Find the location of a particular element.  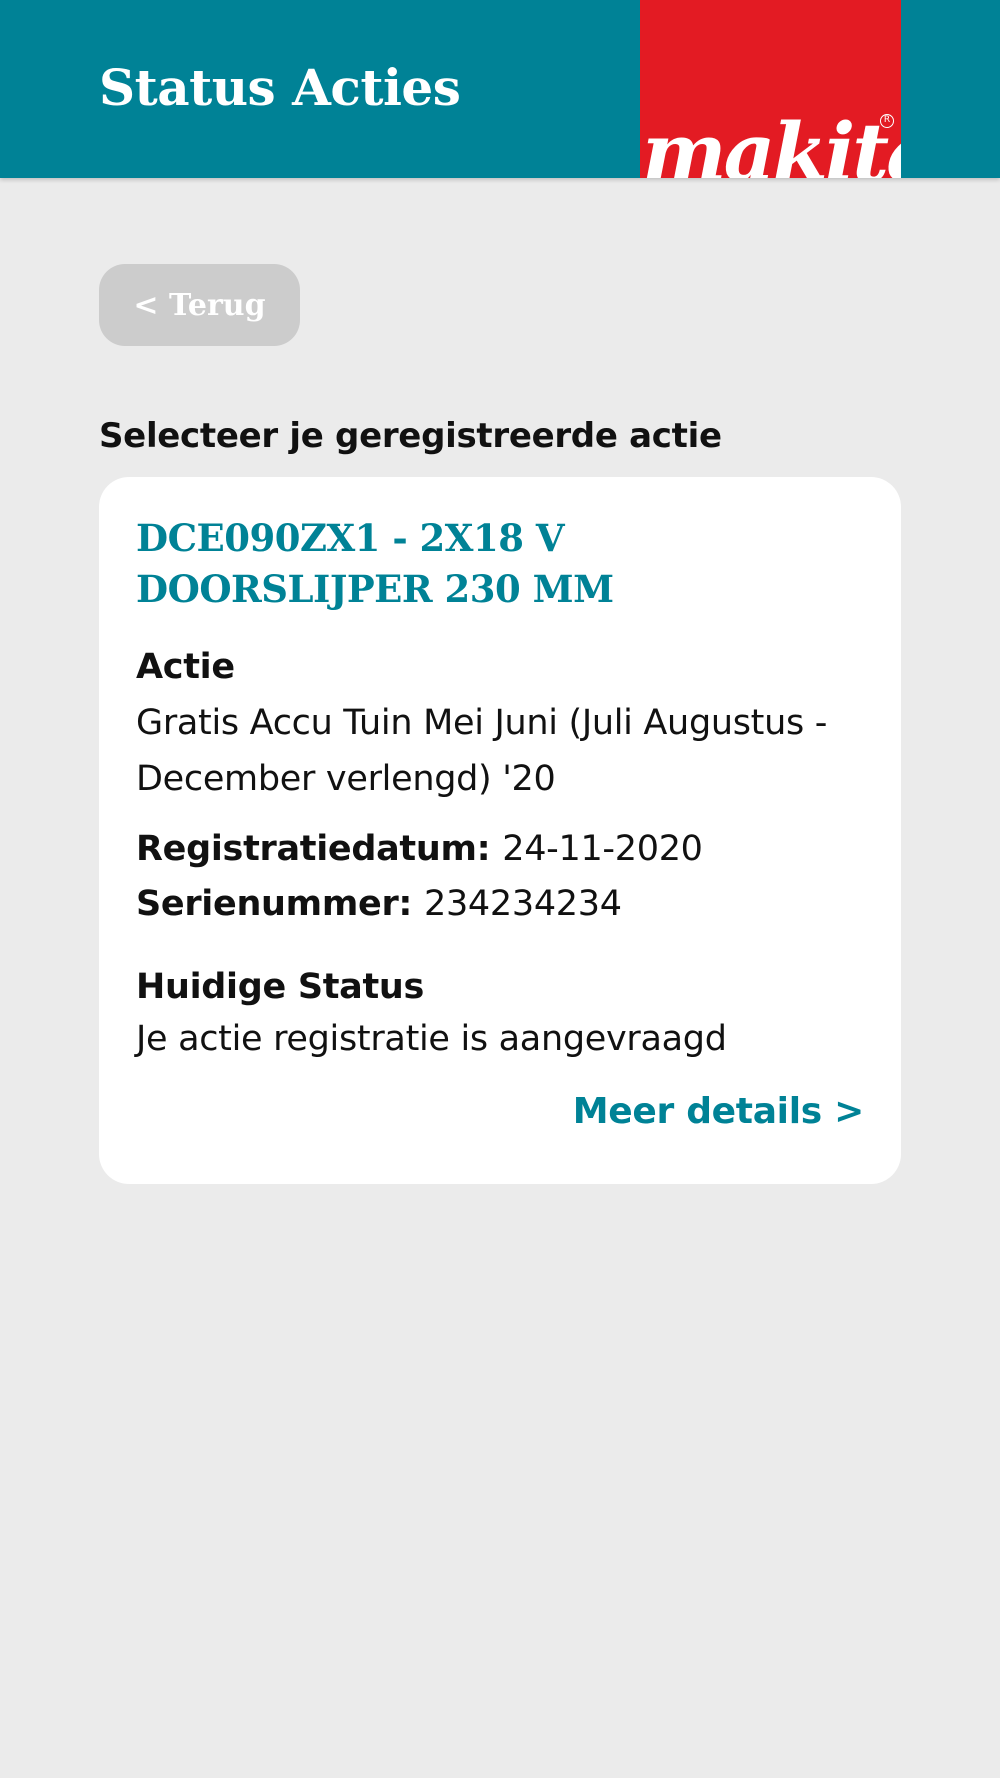

status-label: Huidige Status is located at coordinates (280, 987).